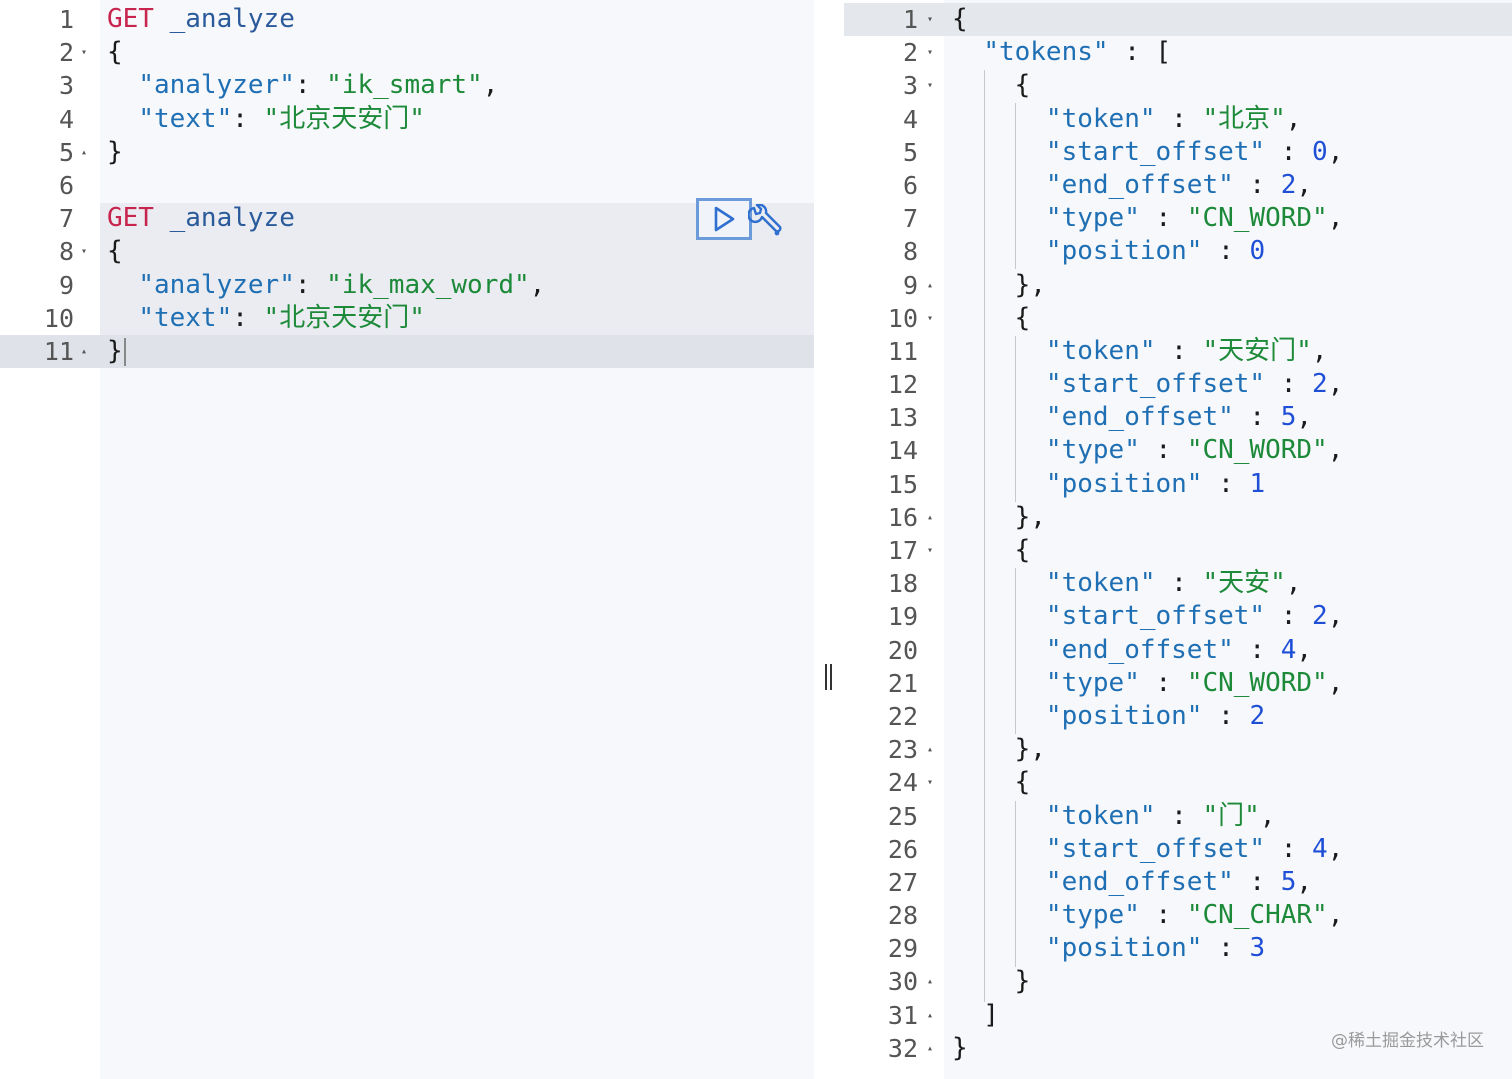  What do you see at coordinates (1178, 915) in the screenshot?
I see `code-line: 28 "type" : "CN_CHAR",` at bounding box center [1178, 915].